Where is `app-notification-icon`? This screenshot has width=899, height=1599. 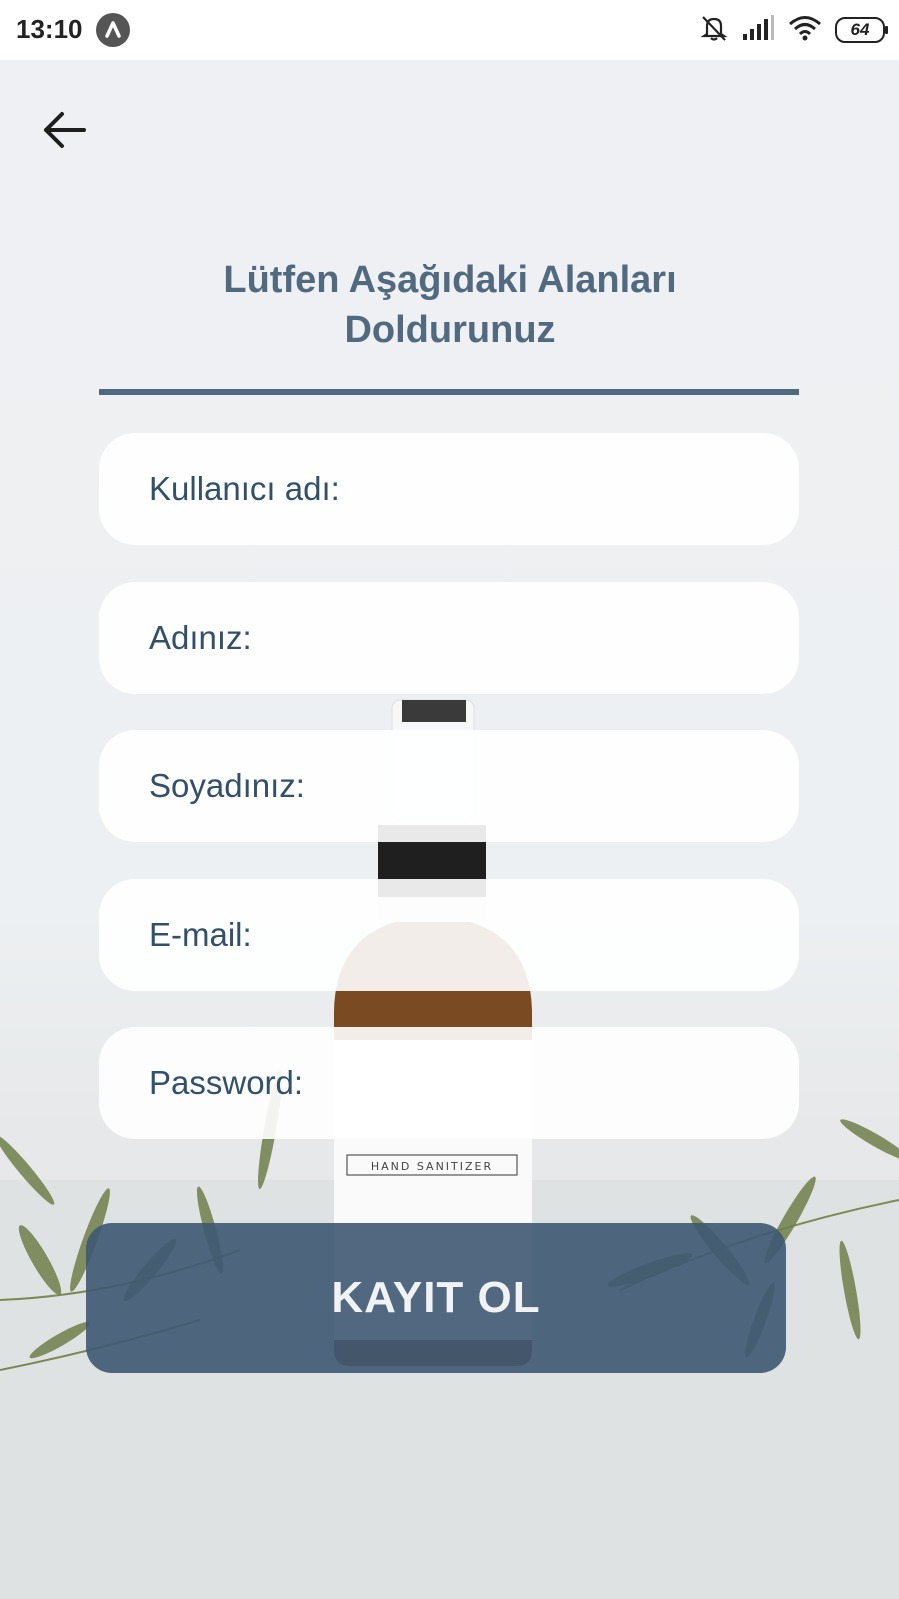
app-notification-icon is located at coordinates (113, 30).